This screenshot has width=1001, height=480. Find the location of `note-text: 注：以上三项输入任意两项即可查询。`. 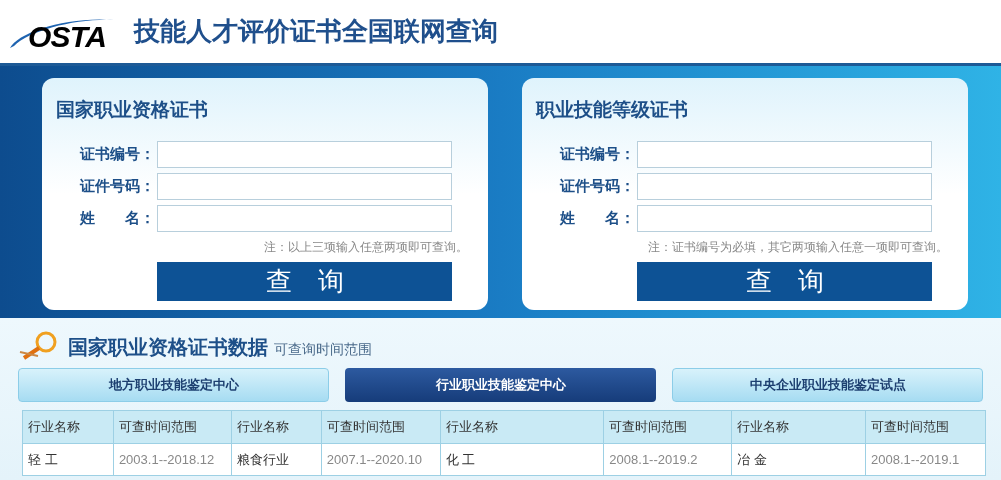

note-text: 注：以上三项输入任意两项即可查询。 is located at coordinates (366, 247).